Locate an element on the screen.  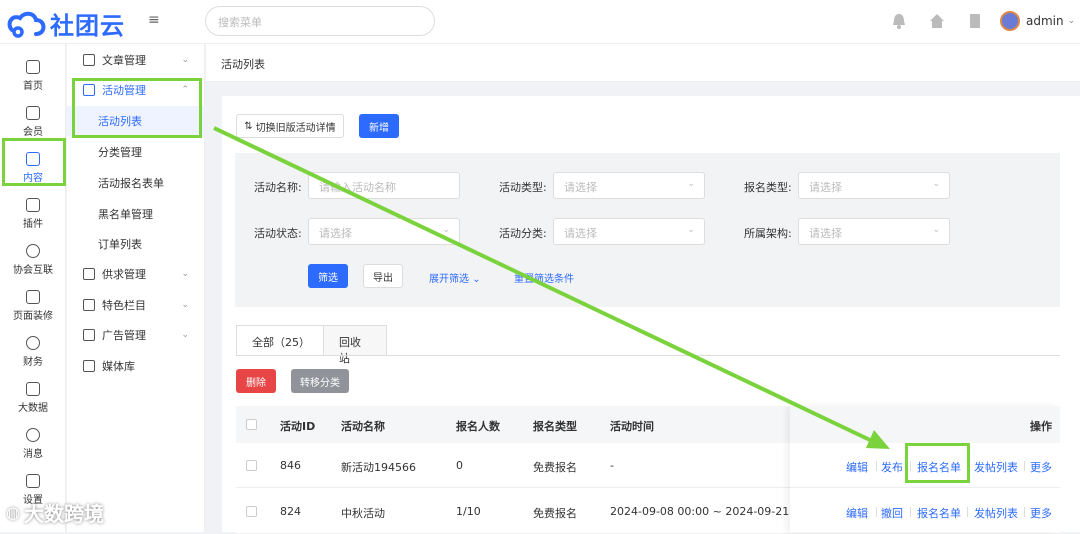
watermark: ◍ 大数跨境 is located at coordinates (55, 512).